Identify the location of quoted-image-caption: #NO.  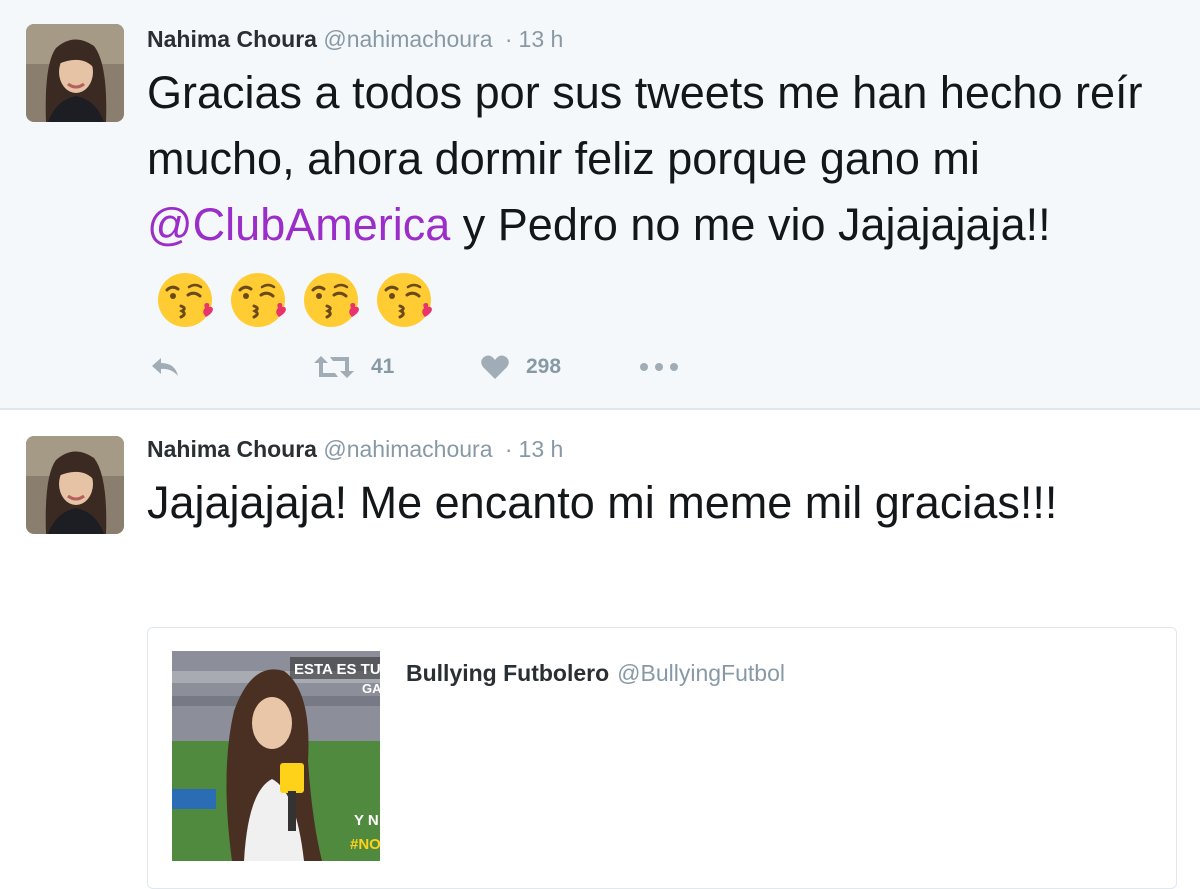
(365, 844).